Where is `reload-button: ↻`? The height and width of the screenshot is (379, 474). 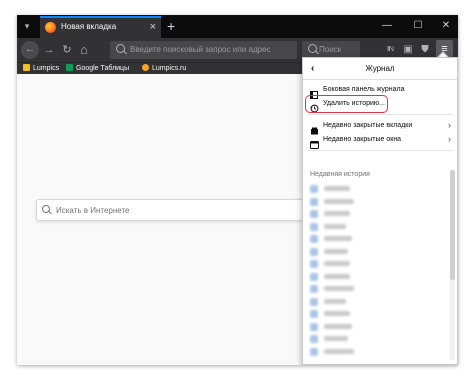 reload-button: ↻ is located at coordinates (67, 50).